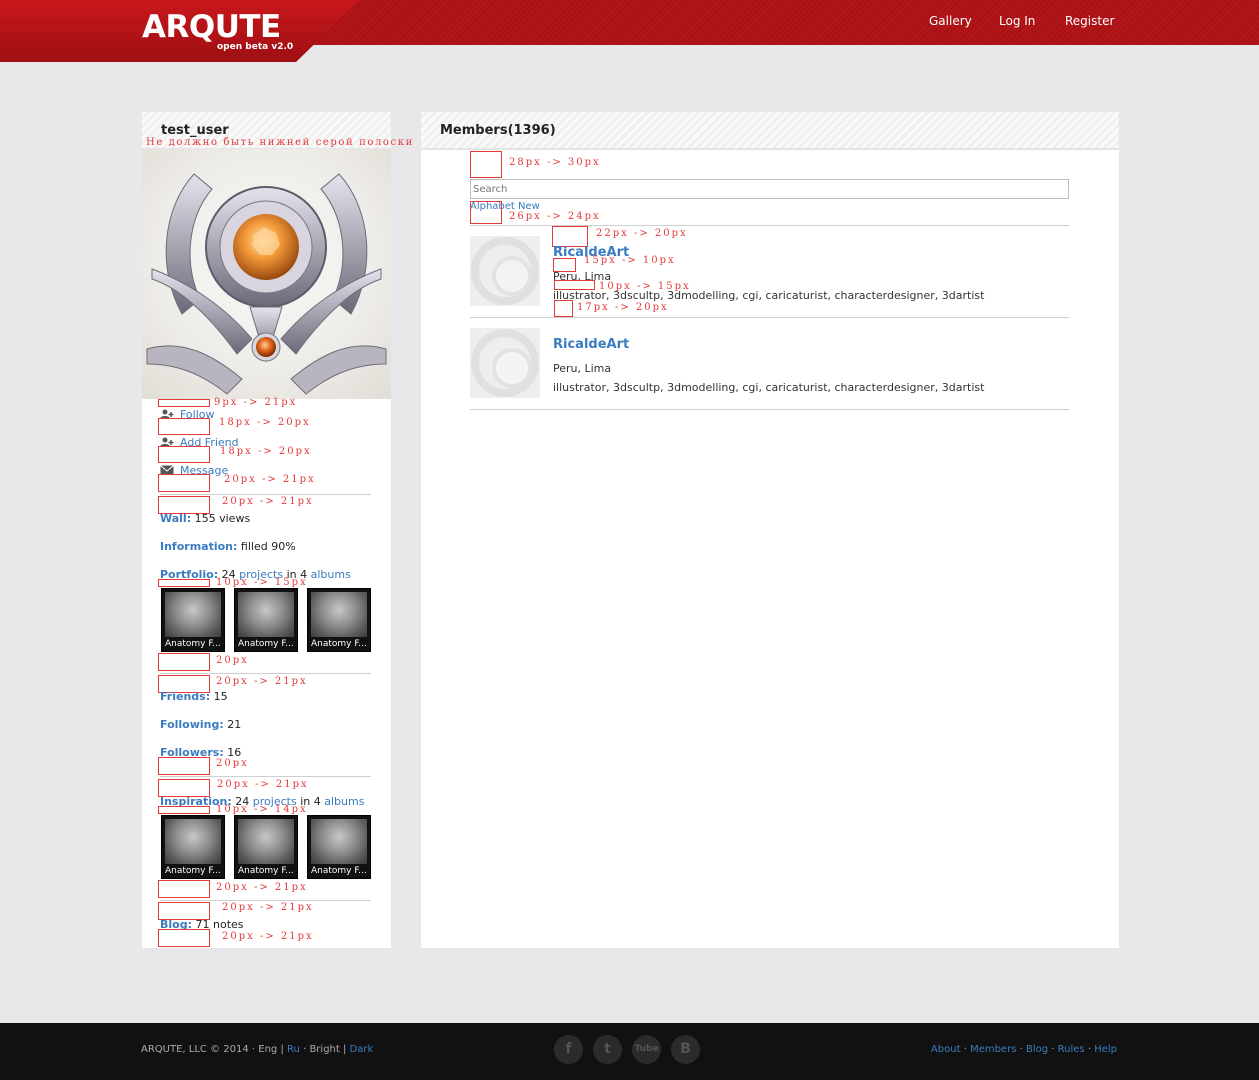 The height and width of the screenshot is (1080, 1259). I want to click on spacing-annotation: 18px -> 20px, so click(266, 451).